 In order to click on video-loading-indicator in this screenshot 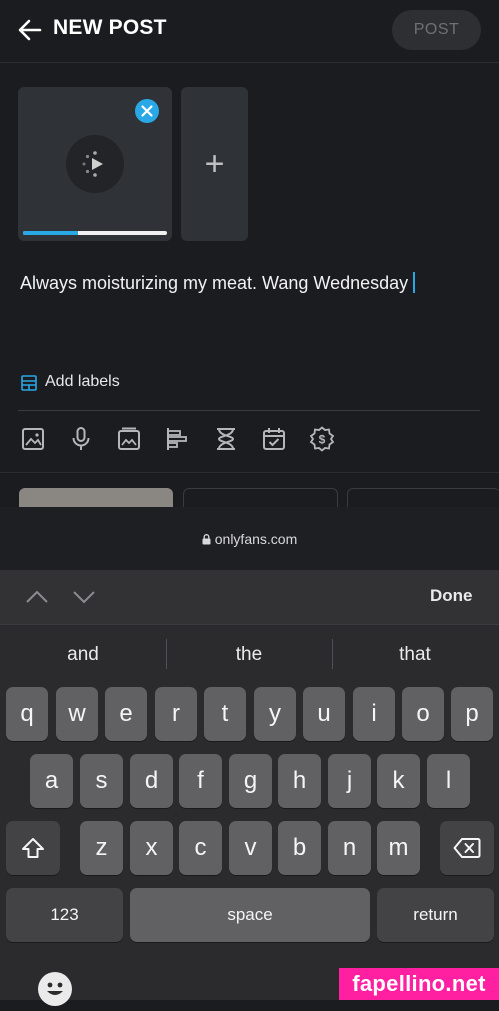, I will do `click(95, 164)`.